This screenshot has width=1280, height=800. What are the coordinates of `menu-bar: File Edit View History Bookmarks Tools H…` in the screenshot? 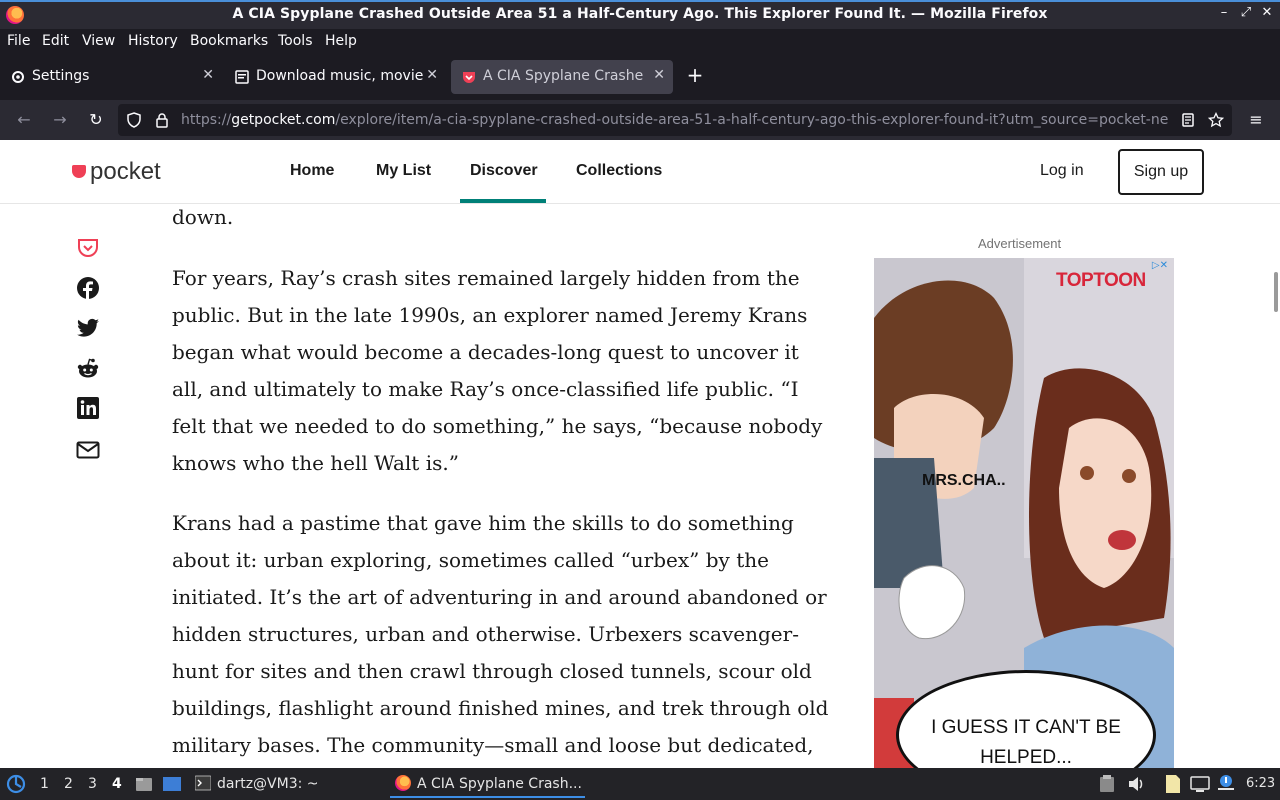 It's located at (640, 41).